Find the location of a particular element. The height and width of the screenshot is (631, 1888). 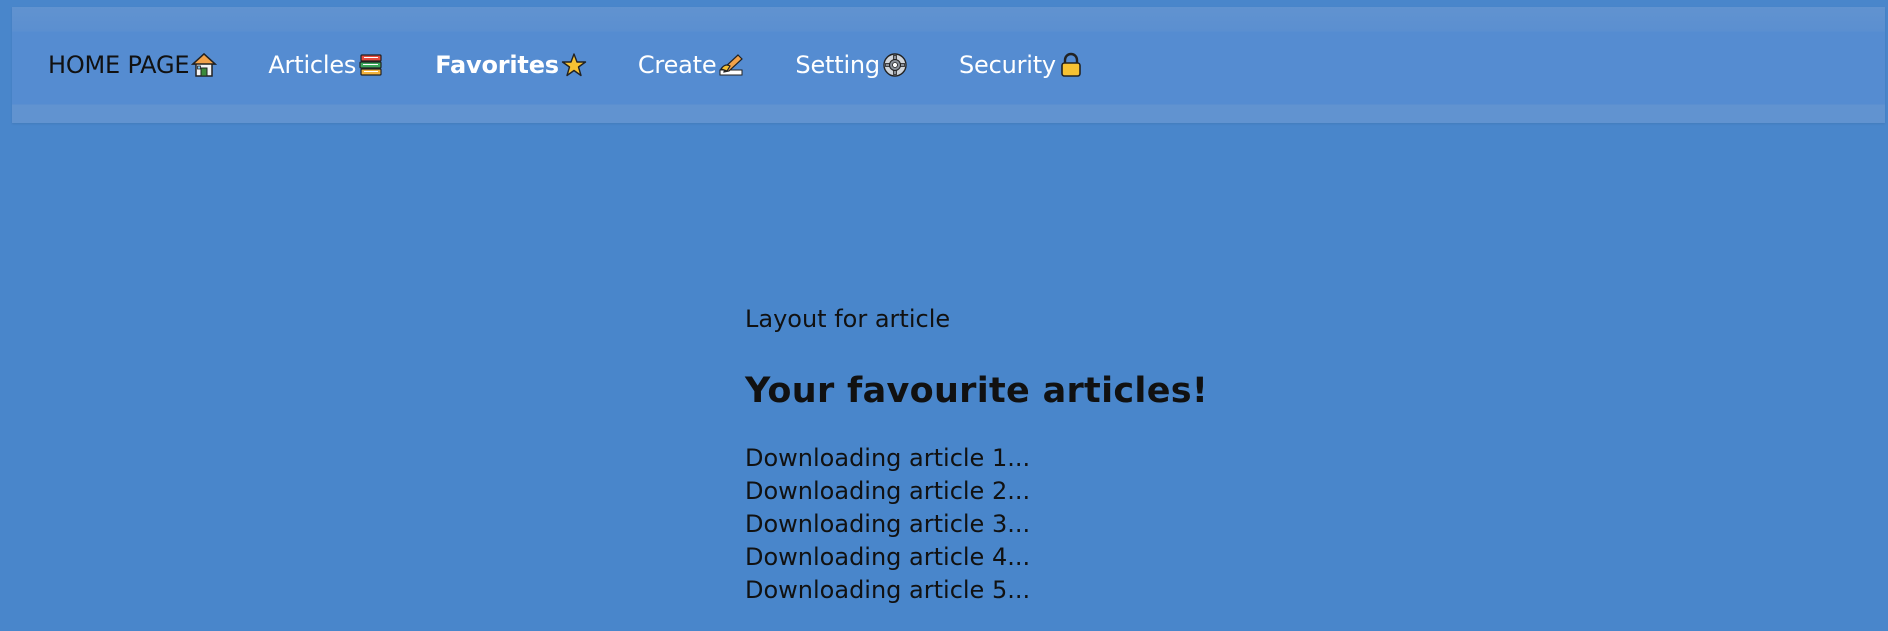

page-subtitle: Layout for article is located at coordinates (848, 319).